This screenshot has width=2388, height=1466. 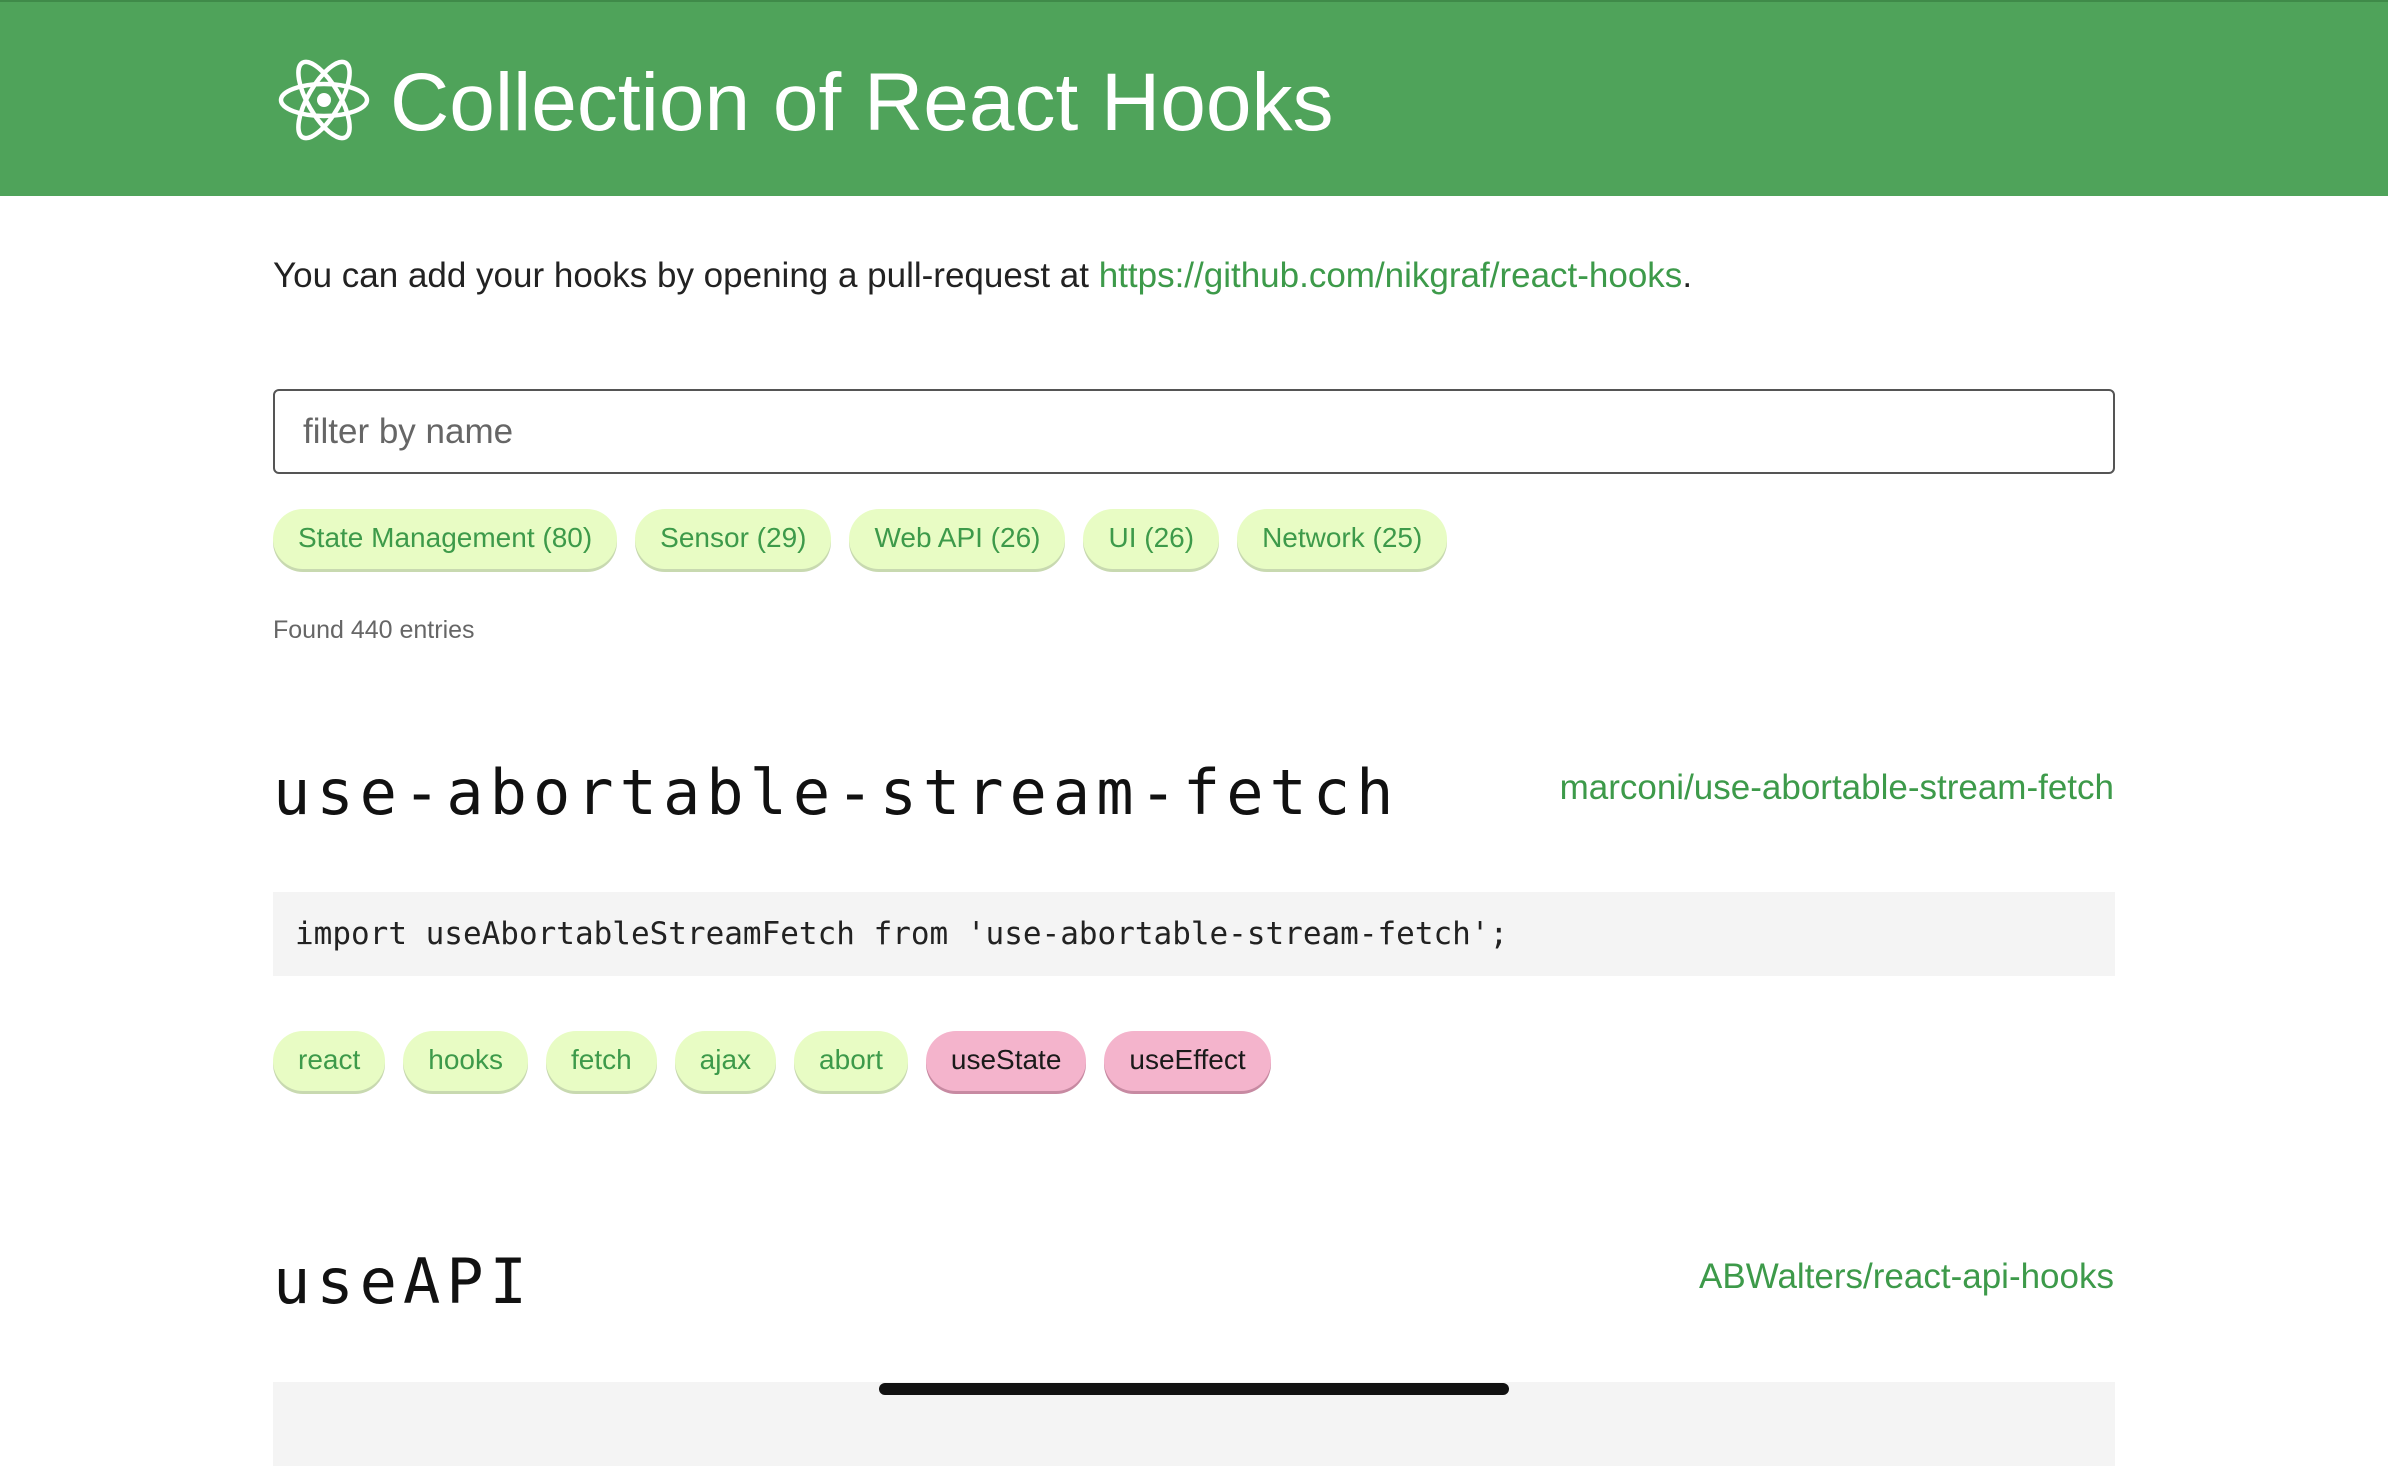 I want to click on intro-suffix: ., so click(x=1687, y=275).